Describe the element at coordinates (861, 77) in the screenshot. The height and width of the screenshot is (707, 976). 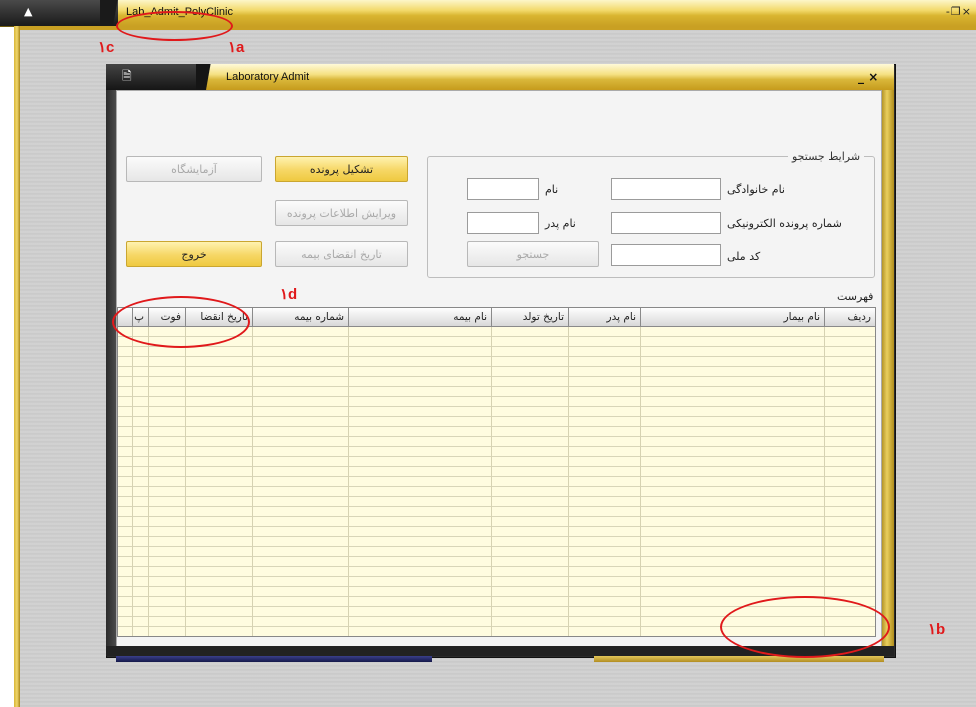
I see `minimize-icon: _` at that location.